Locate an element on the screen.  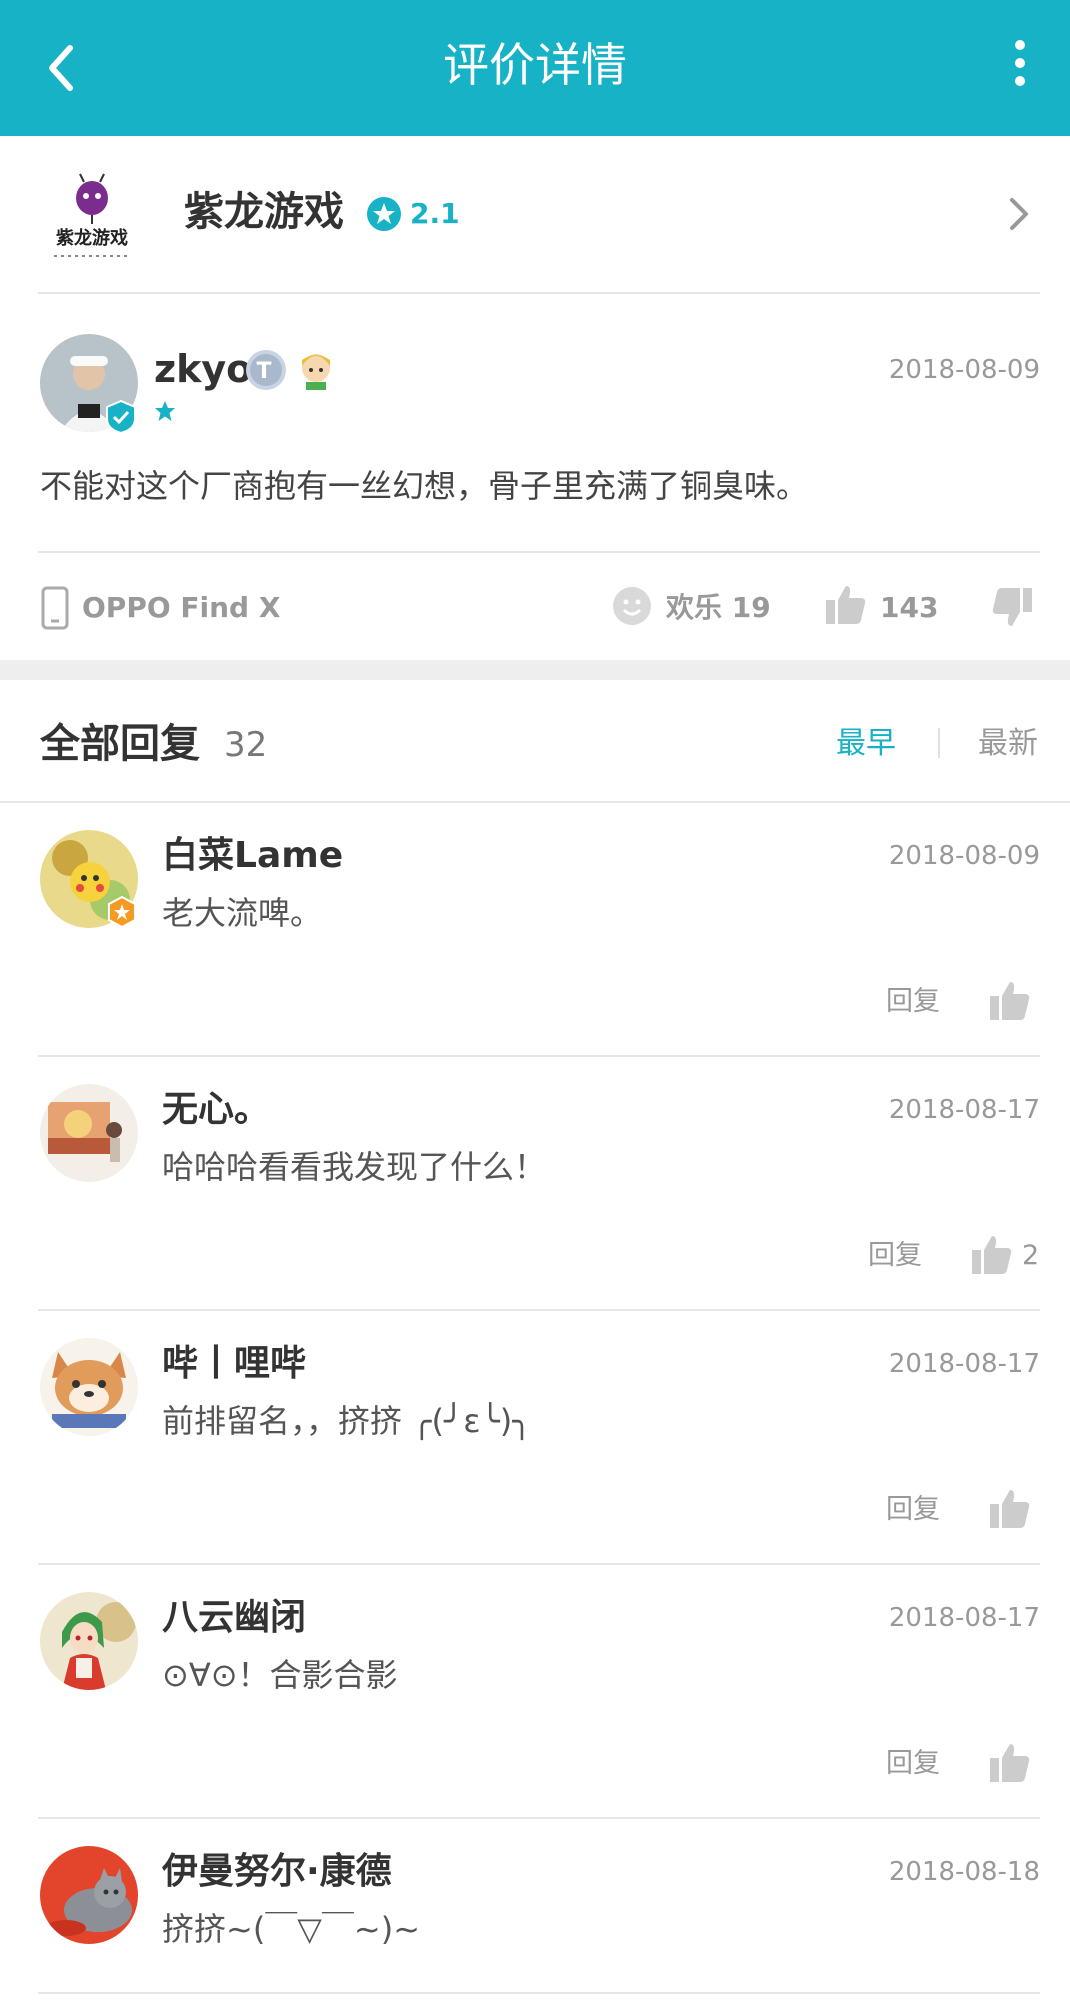
star-rating-icon is located at coordinates (384, 214).